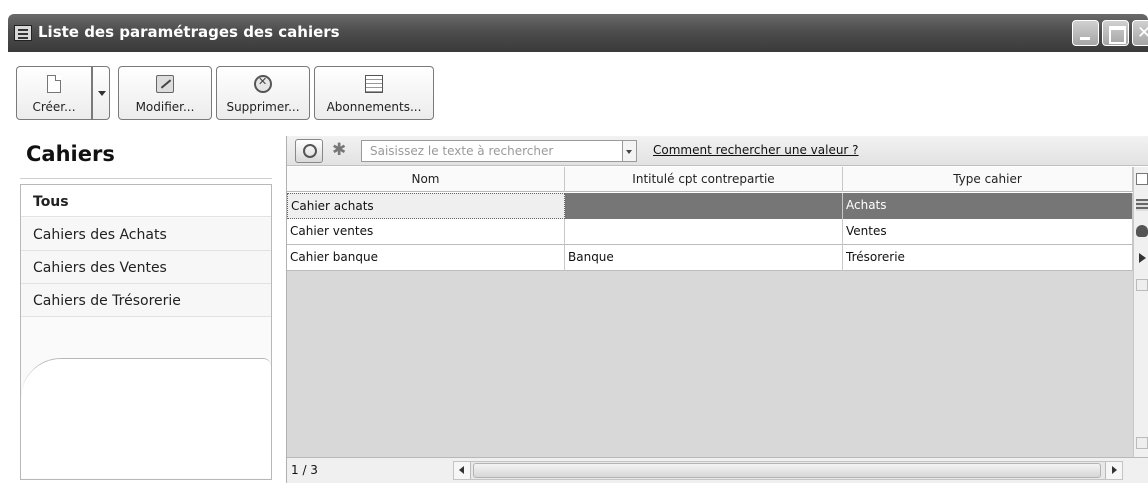 The height and width of the screenshot is (483, 1148). What do you see at coordinates (146, 267) in the screenshot?
I see `sidebar-item-ventes: Cahiers des Ventes` at bounding box center [146, 267].